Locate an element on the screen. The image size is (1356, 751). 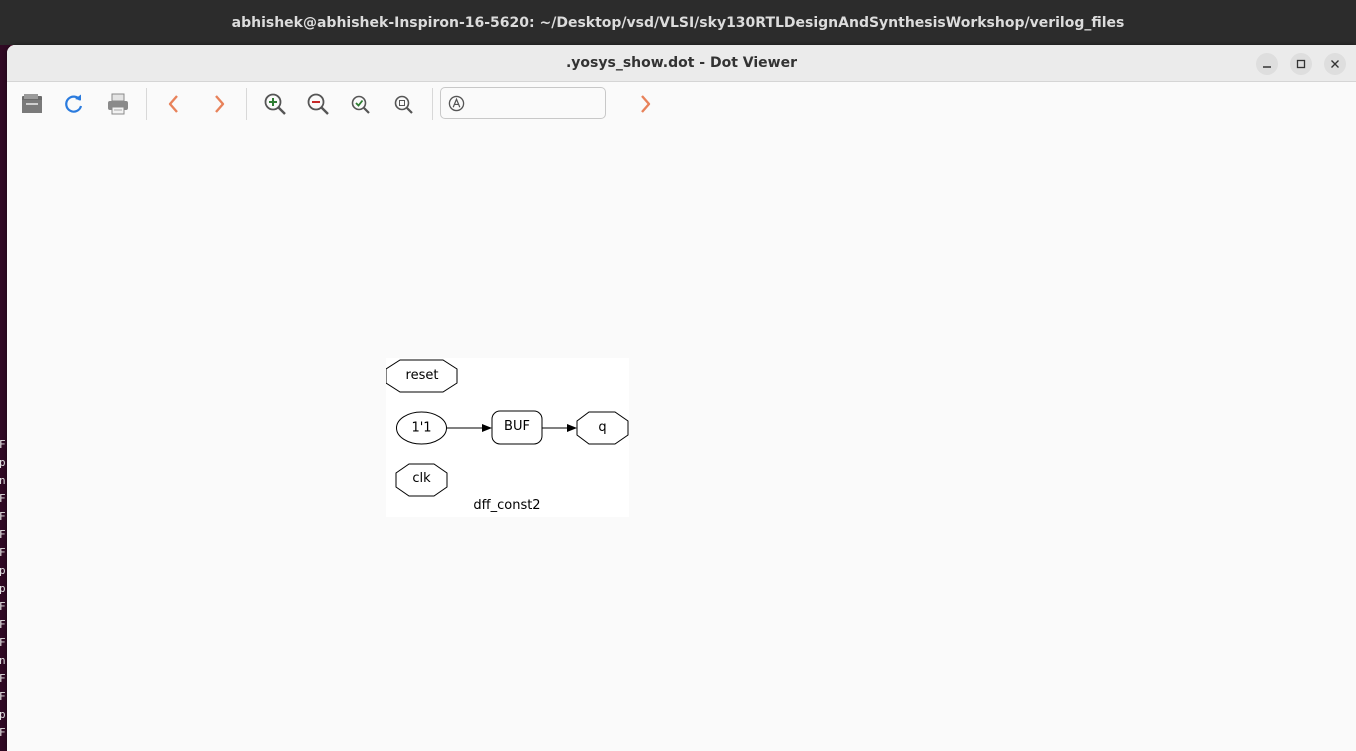
find-next-icon is located at coordinates (646, 104).